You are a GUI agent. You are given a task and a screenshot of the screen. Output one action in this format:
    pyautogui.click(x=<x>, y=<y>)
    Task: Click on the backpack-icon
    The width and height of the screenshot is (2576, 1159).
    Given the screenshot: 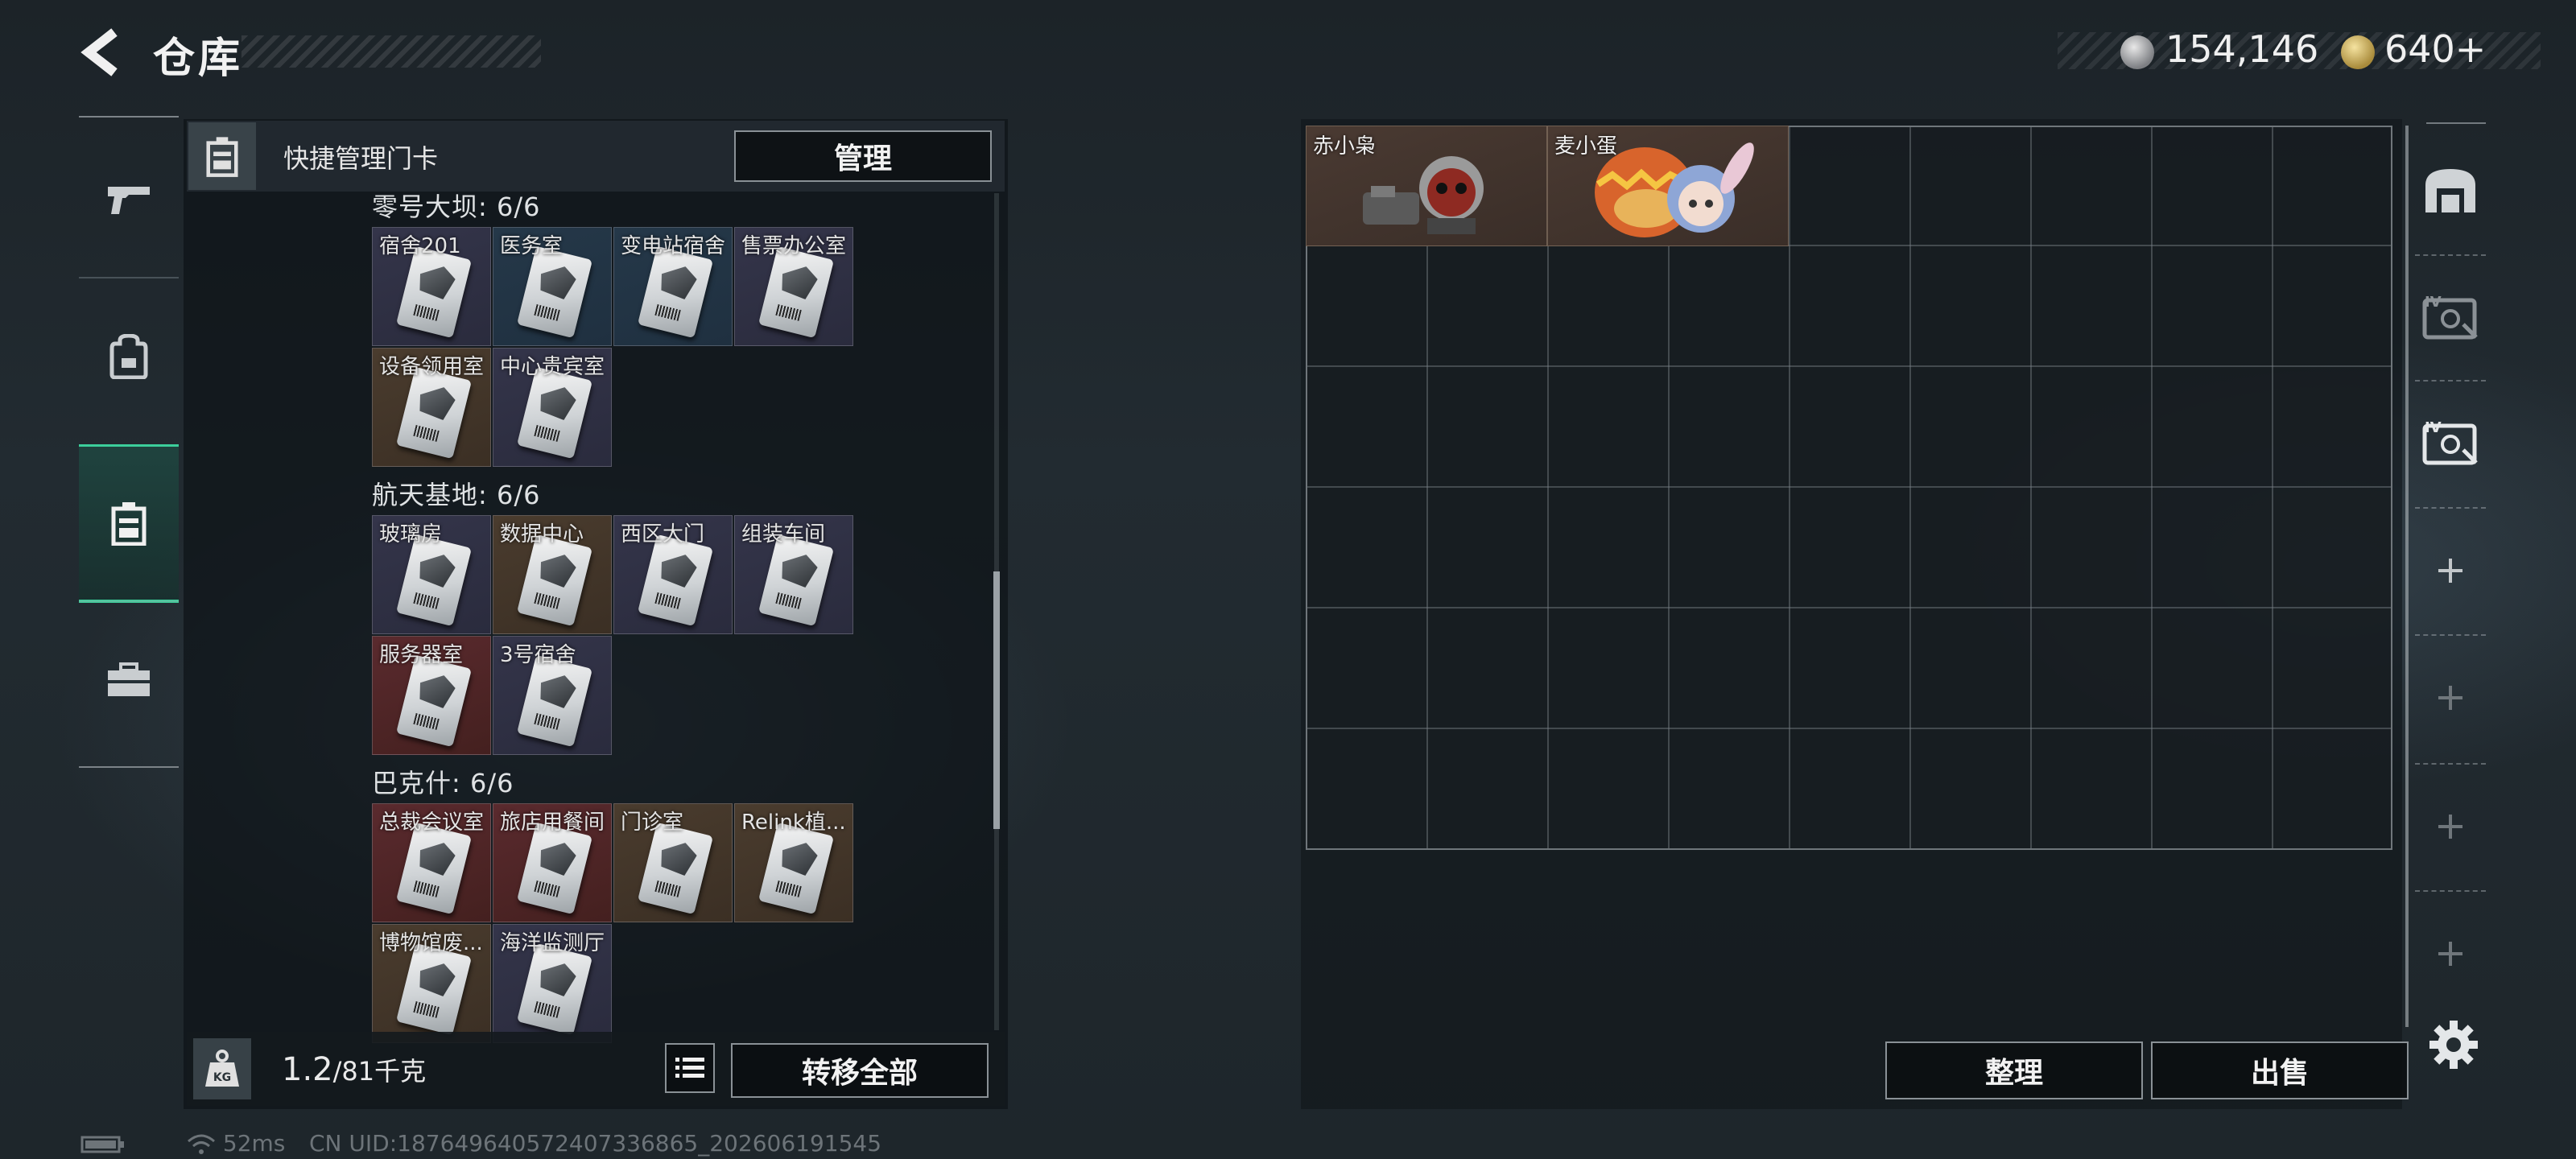 What is the action you would take?
    pyautogui.click(x=128, y=356)
    